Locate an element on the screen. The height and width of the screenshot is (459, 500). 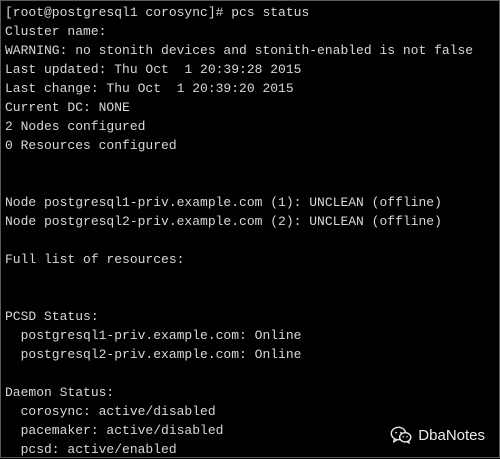
nodes-configured-line: 2 Nodes configured is located at coordinates (75, 126).